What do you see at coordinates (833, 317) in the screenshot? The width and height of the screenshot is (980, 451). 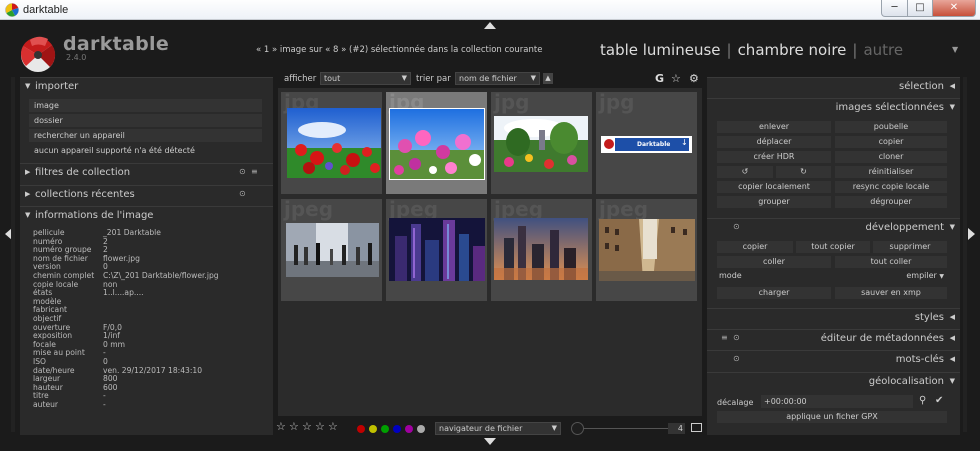 I see `styles-header: styles ◀` at bounding box center [833, 317].